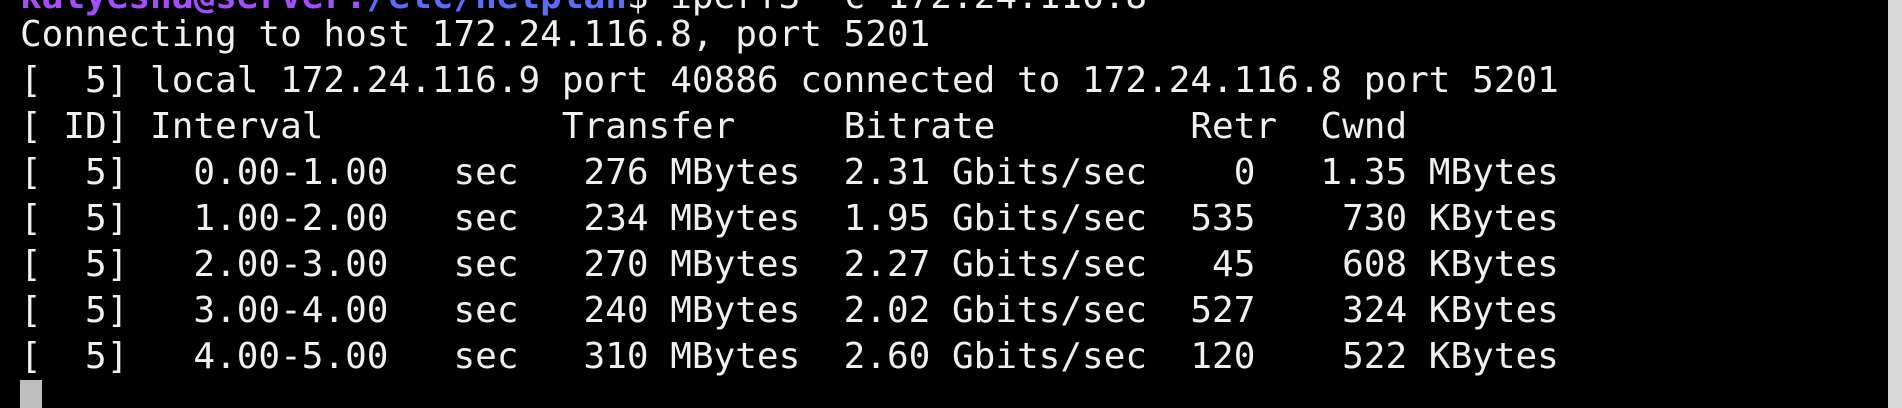  Describe the element at coordinates (31, 394) in the screenshot. I see `terminal-cursor` at that location.